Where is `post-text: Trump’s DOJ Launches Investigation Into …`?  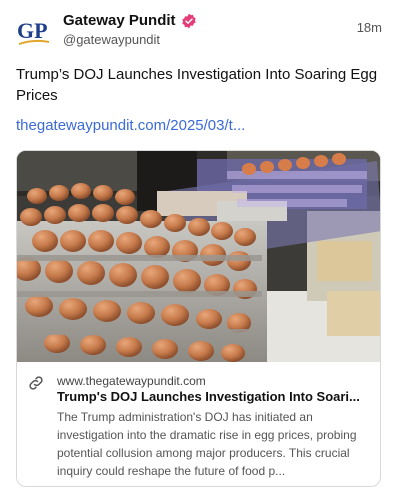
post-text: Trump’s DOJ Launches Investigation Into … is located at coordinates (197, 85).